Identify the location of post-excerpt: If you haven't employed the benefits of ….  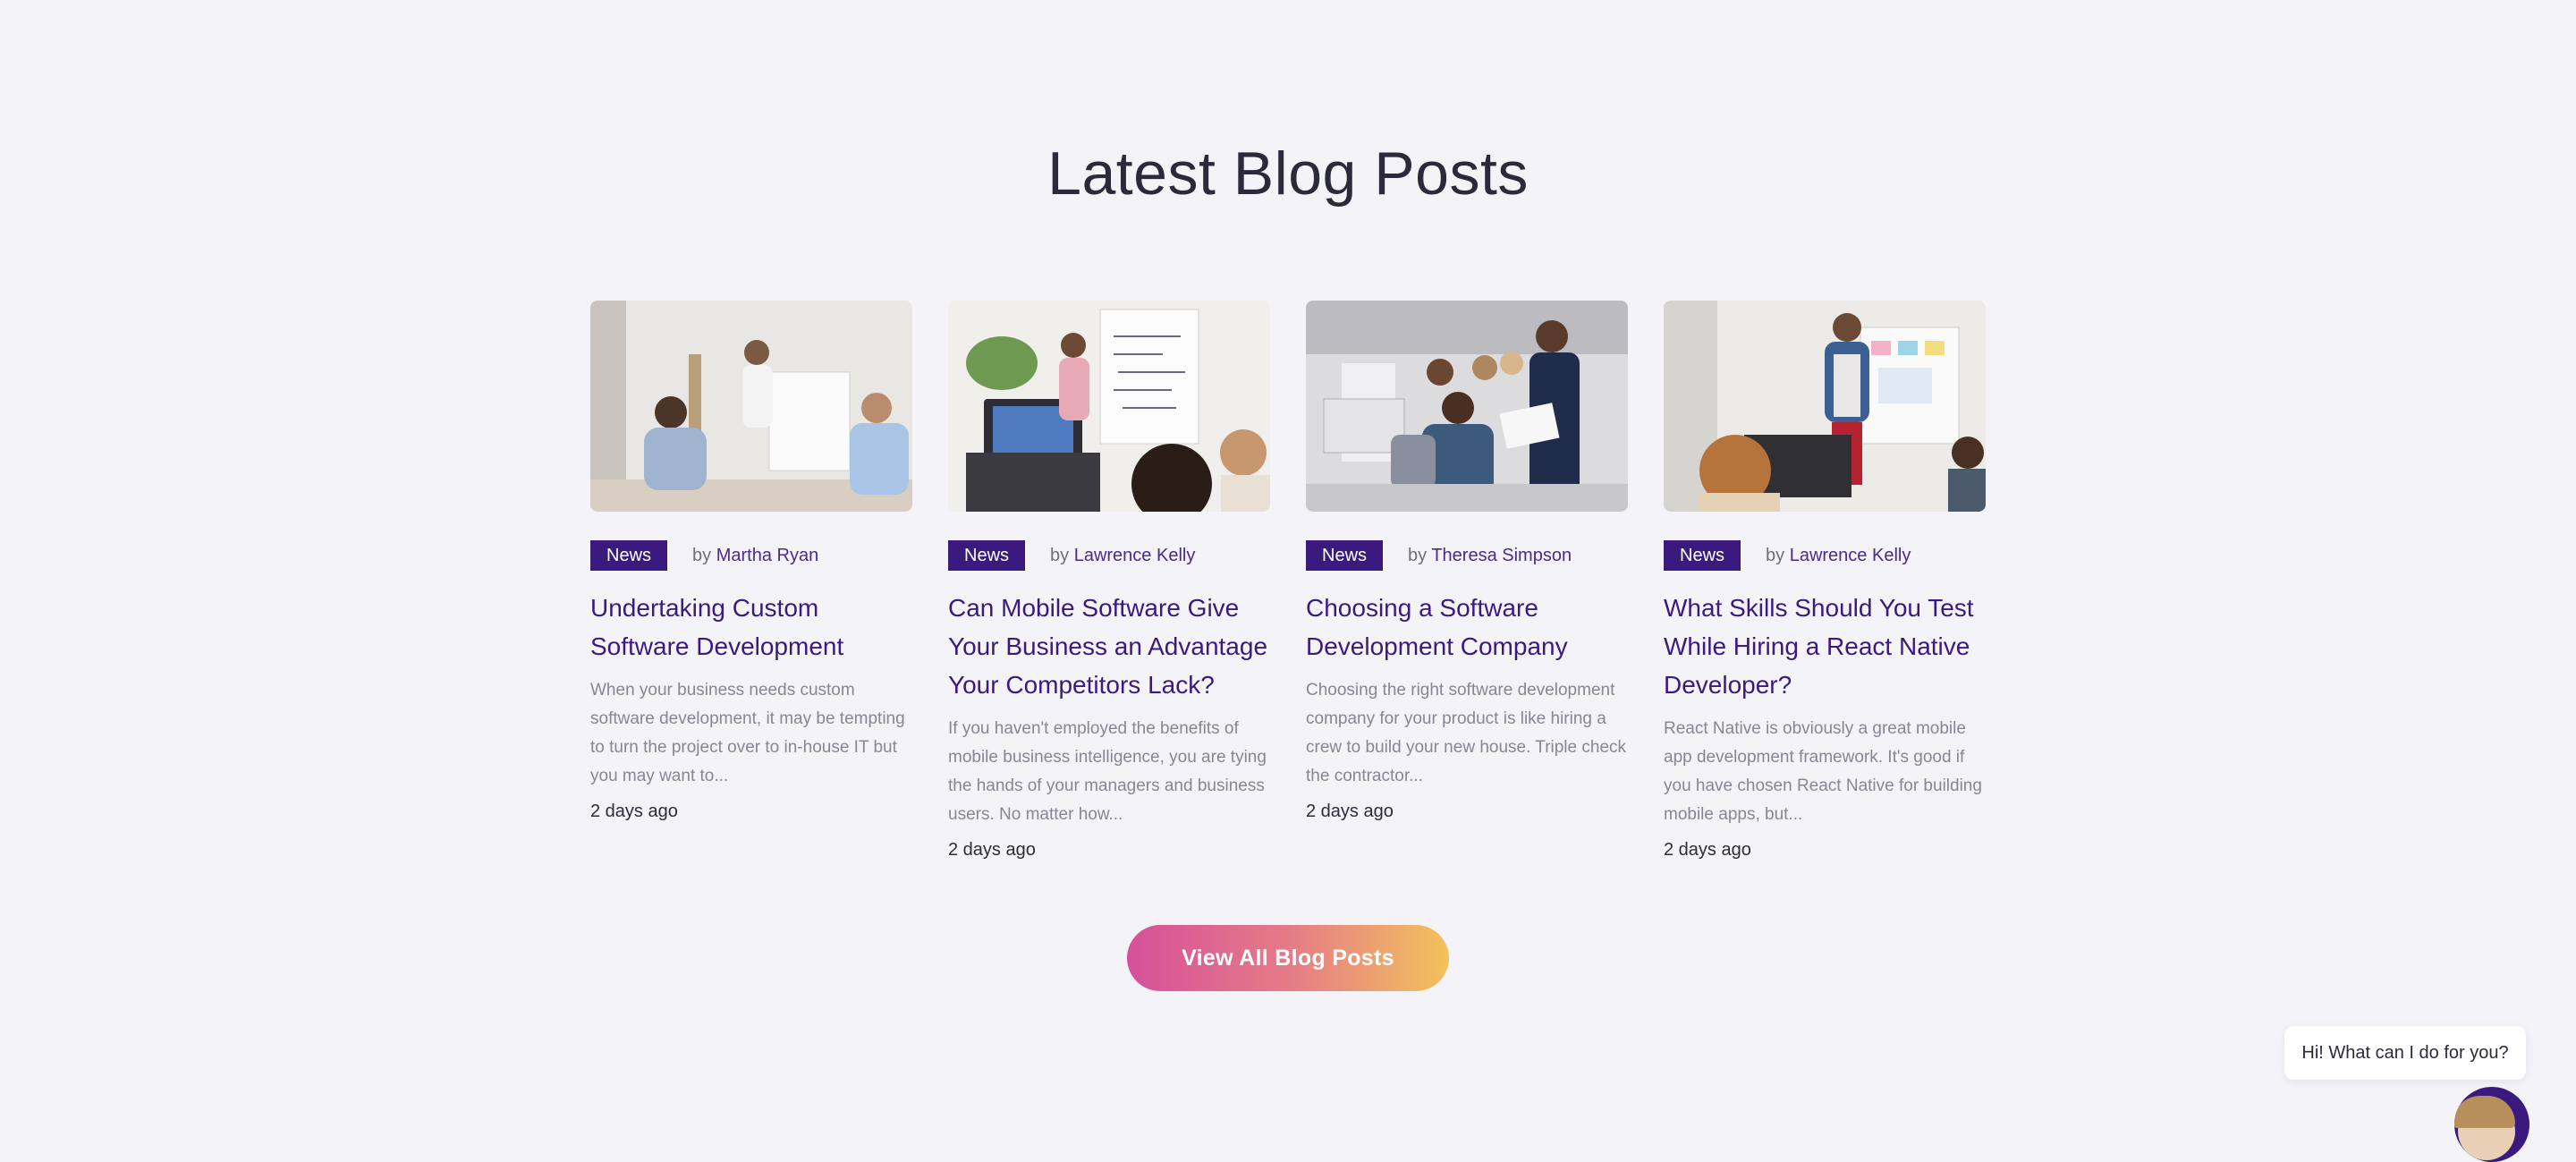
(1107, 771).